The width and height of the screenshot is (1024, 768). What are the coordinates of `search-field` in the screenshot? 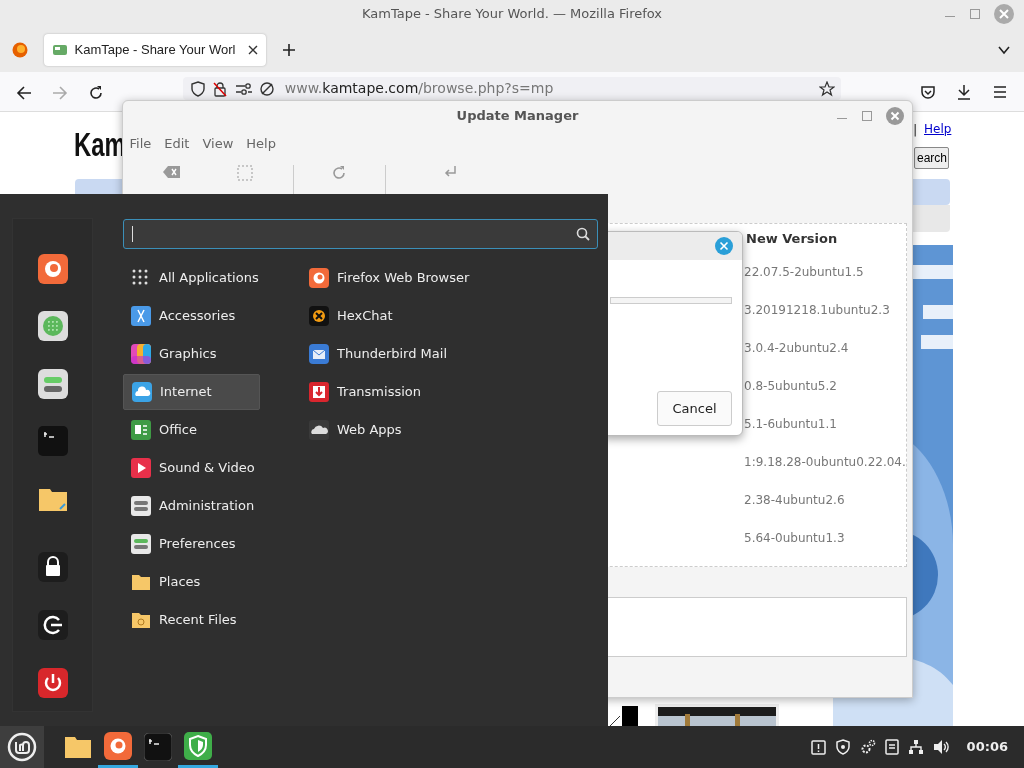 It's located at (360, 234).